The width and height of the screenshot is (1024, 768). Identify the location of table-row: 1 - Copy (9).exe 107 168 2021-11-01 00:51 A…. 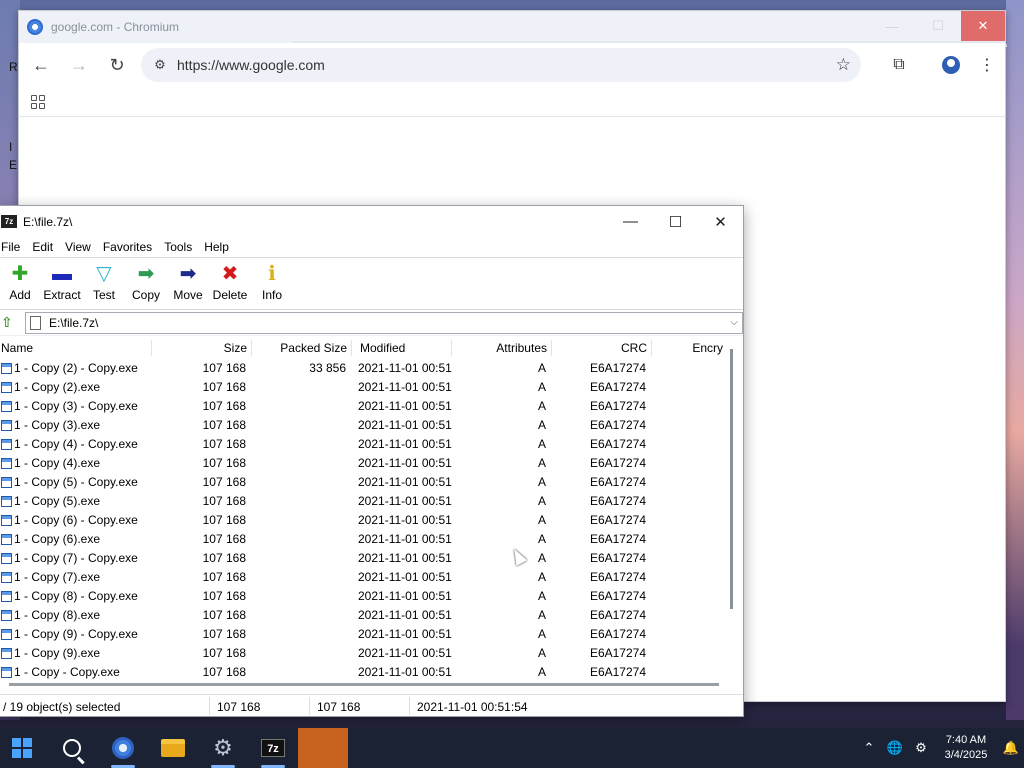
(363, 653).